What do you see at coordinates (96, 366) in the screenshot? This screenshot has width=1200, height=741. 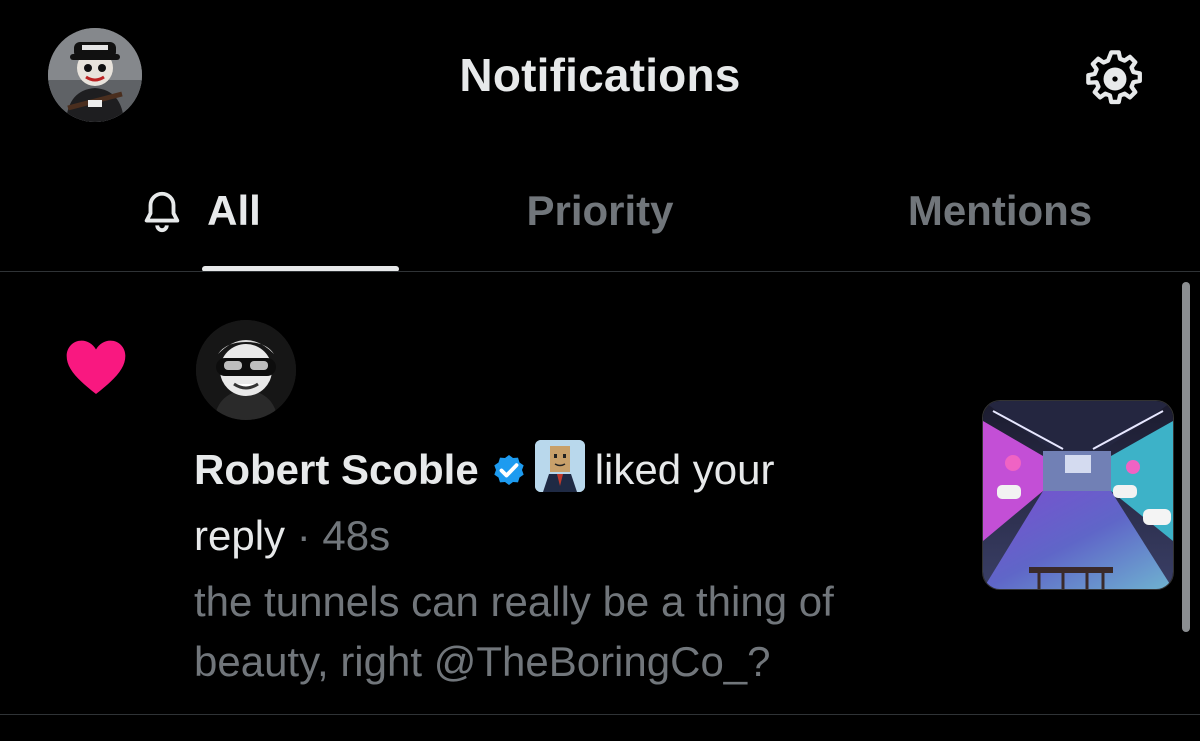 I see `heart-icon` at bounding box center [96, 366].